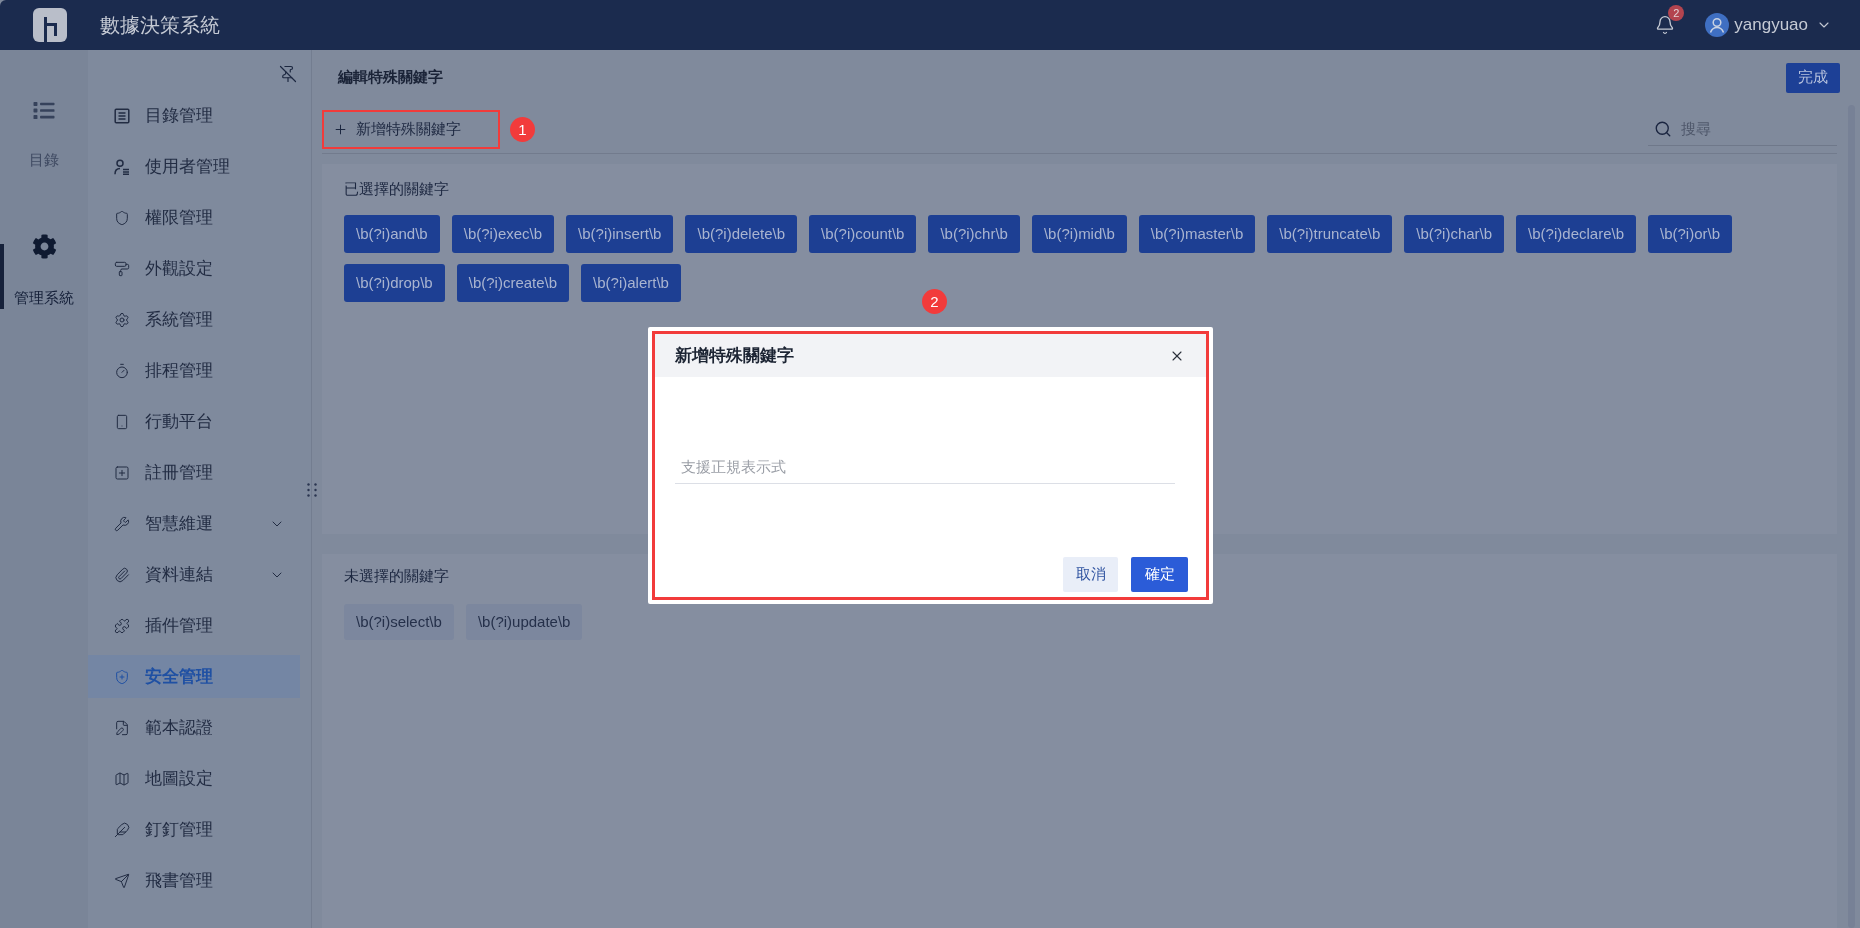 This screenshot has height=928, width=1860. Describe the element at coordinates (122, 472) in the screenshot. I see `square-plus-icon` at that location.